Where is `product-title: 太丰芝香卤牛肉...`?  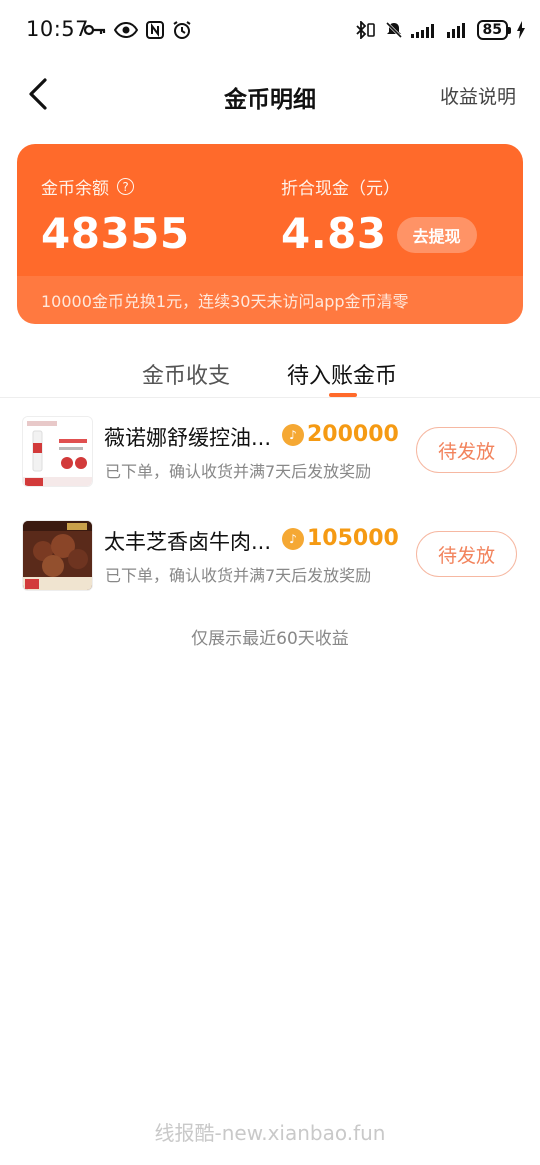 product-title: 太丰芝香卤牛肉... is located at coordinates (188, 542).